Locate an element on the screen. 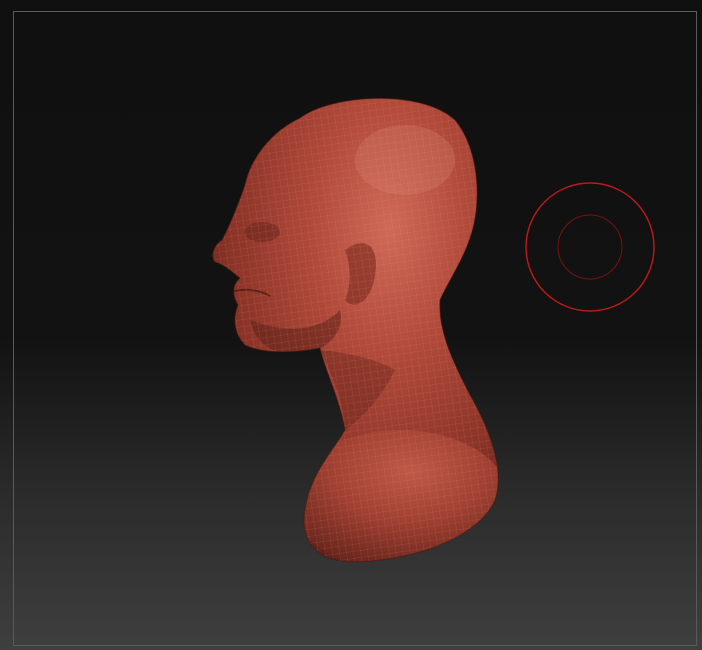 This screenshot has width=702, height=650. brush-outer-ring is located at coordinates (590, 247).